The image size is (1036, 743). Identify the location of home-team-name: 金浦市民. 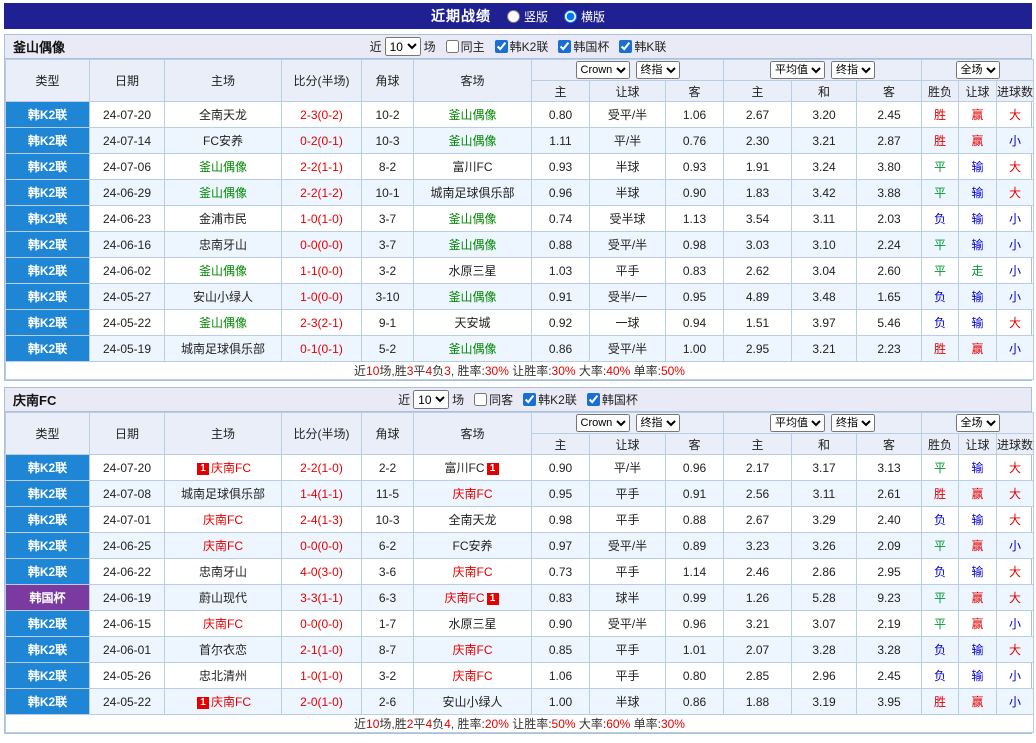
(223, 219).